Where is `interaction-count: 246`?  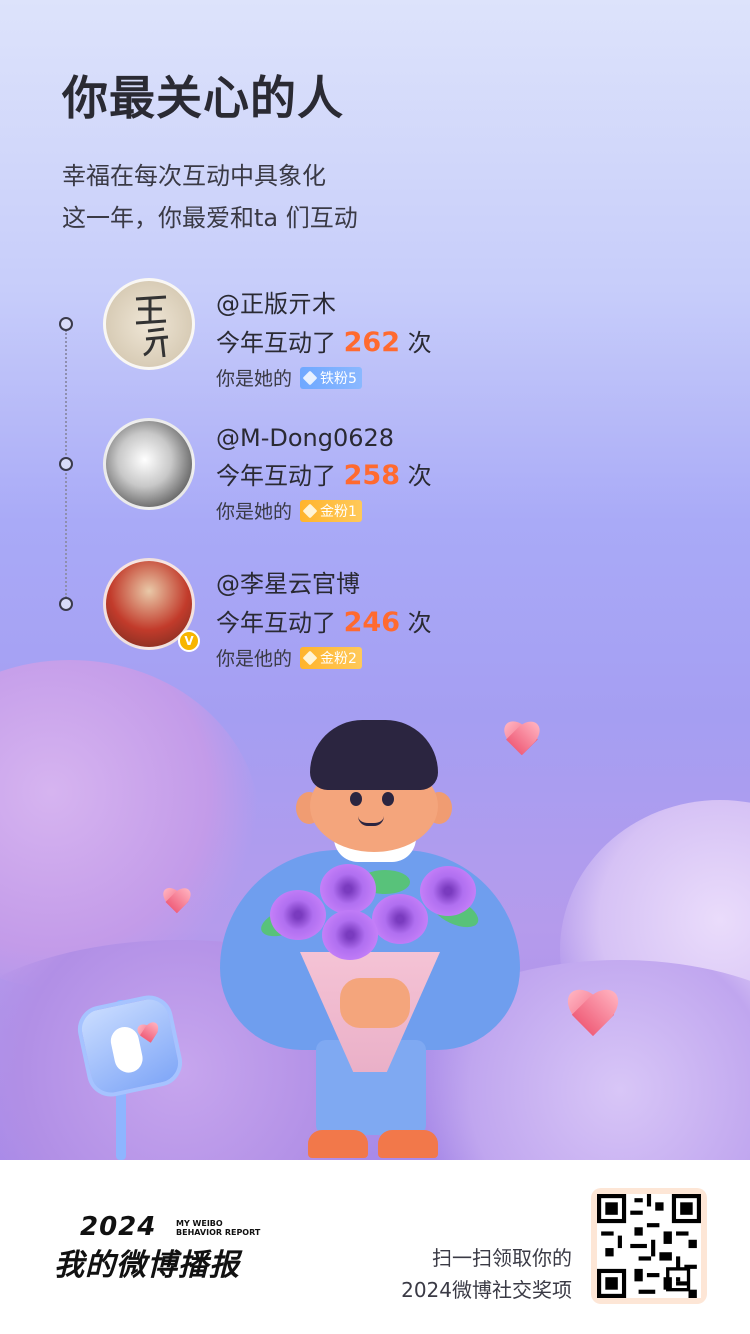
interaction-count: 246 is located at coordinates (372, 622).